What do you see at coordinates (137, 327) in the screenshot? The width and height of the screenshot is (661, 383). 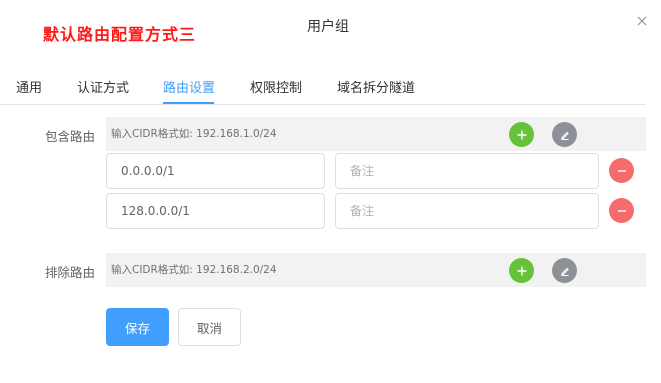 I see `save-button: 保存` at bounding box center [137, 327].